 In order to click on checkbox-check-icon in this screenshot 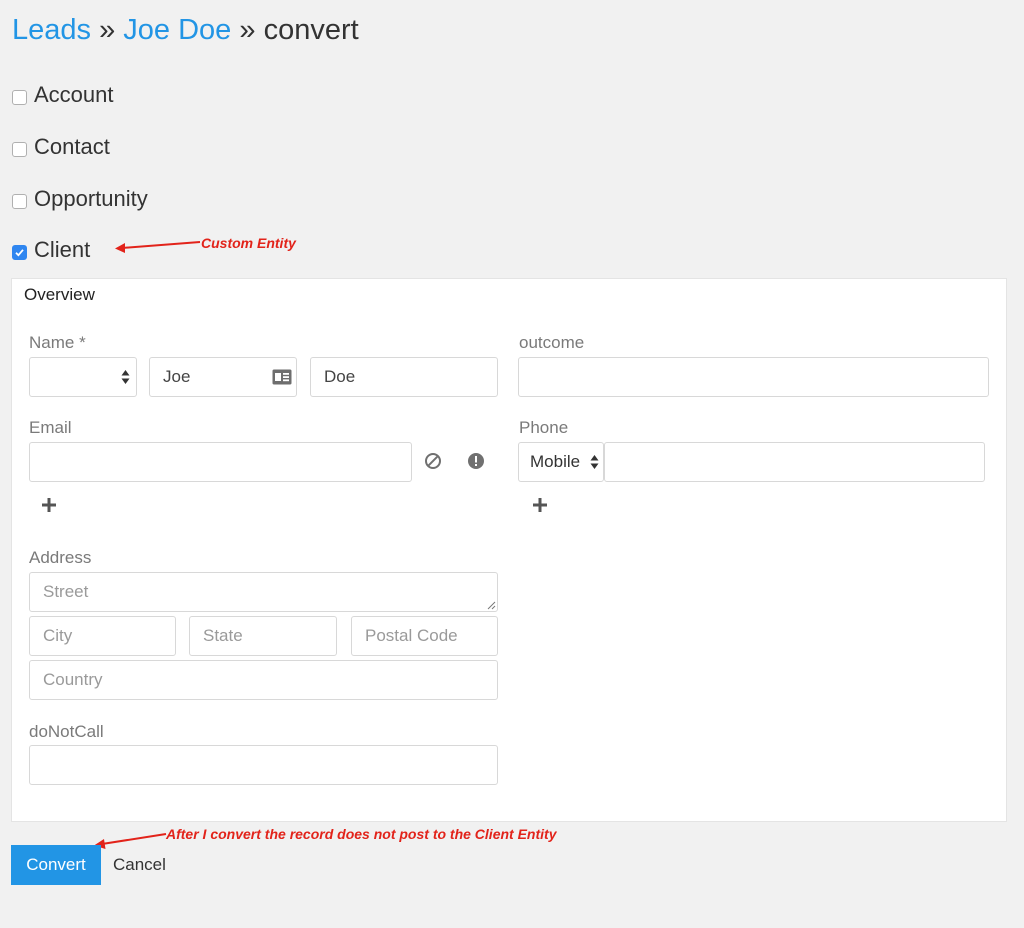, I will do `click(19, 252)`.